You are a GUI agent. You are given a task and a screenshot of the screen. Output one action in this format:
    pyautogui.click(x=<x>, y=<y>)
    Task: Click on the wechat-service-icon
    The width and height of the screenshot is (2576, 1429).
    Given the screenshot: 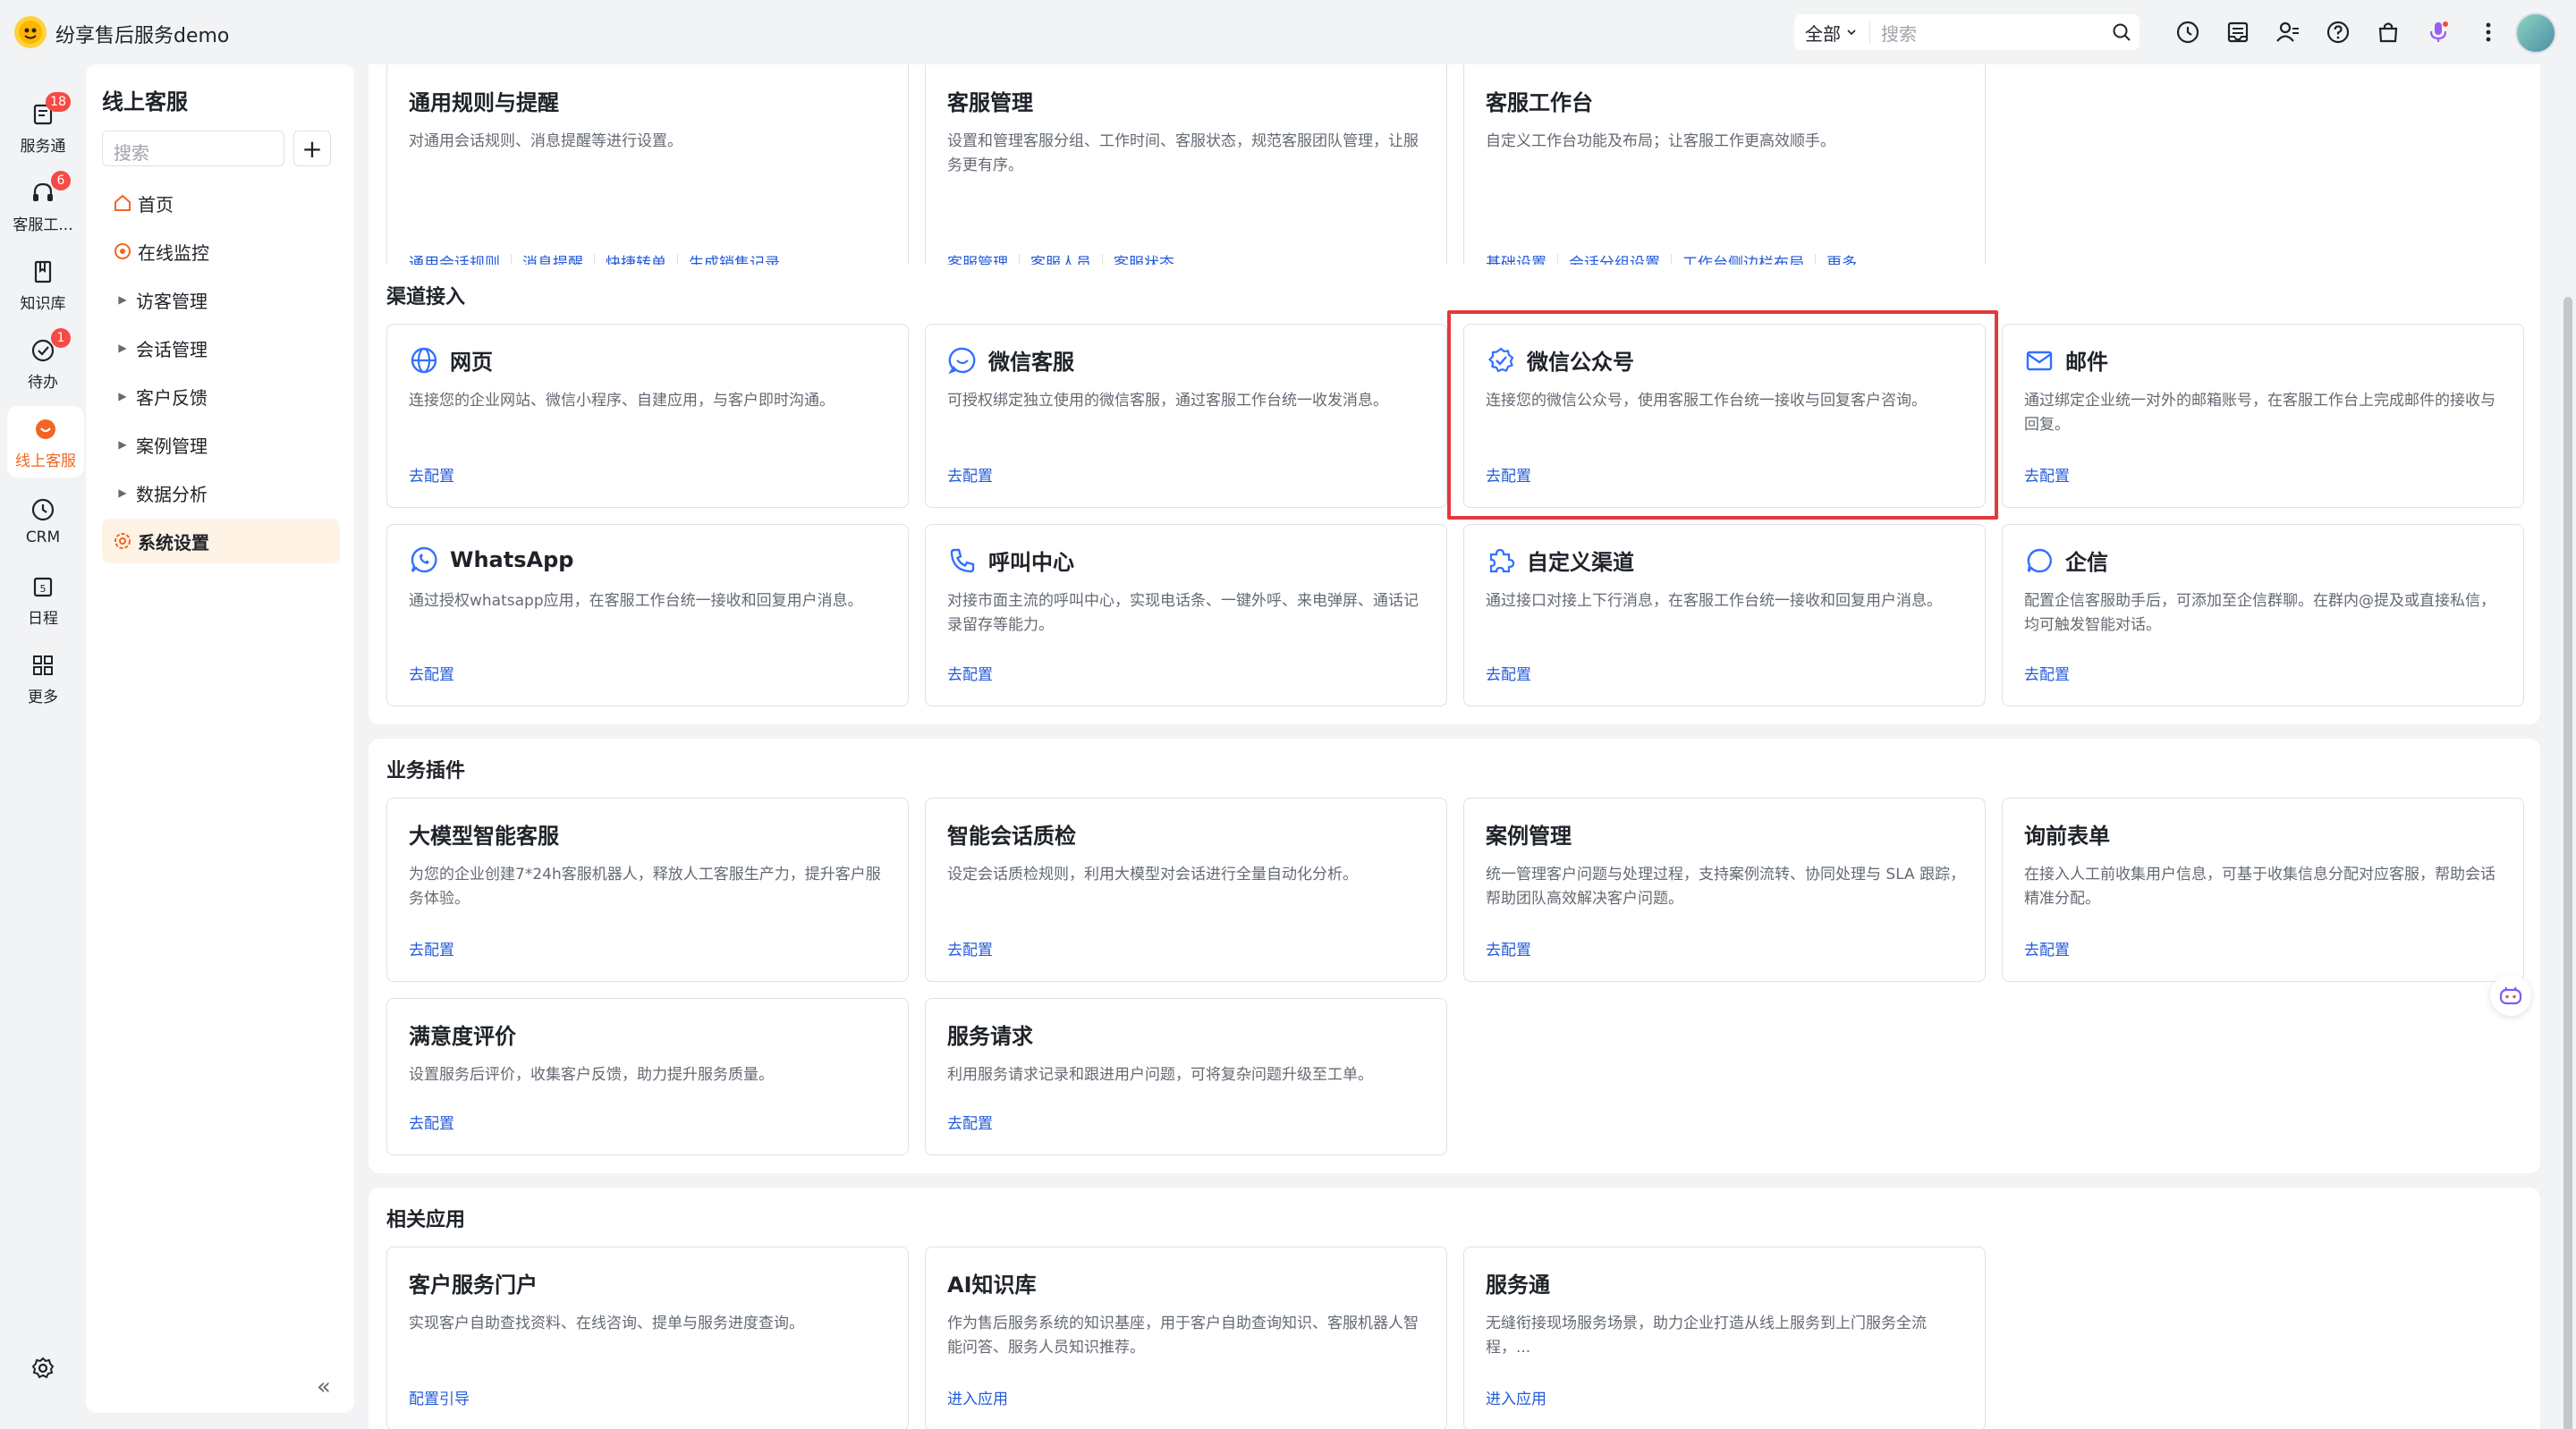 What is the action you would take?
    pyautogui.click(x=962, y=360)
    